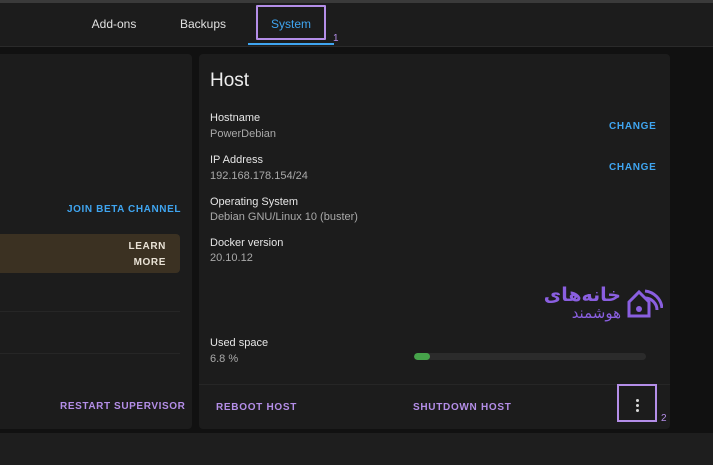  What do you see at coordinates (291, 22) in the screenshot?
I see `annotation-highlight-box` at bounding box center [291, 22].